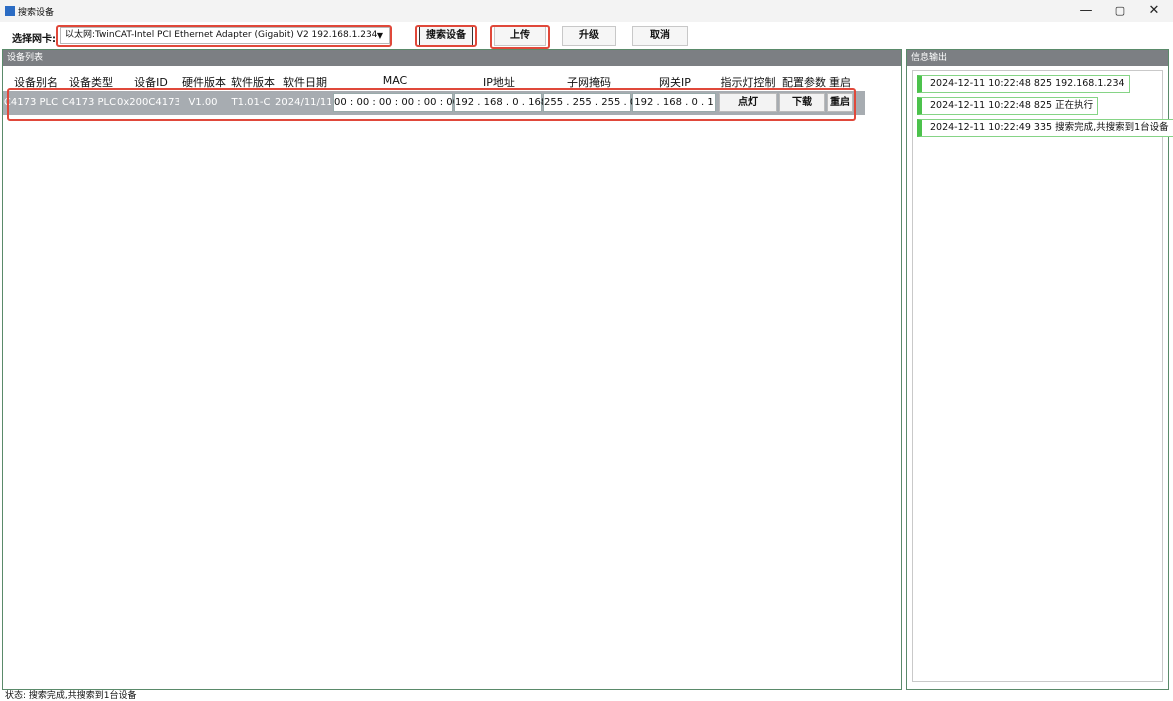  I want to click on column-header: MAC, so click(395, 80).